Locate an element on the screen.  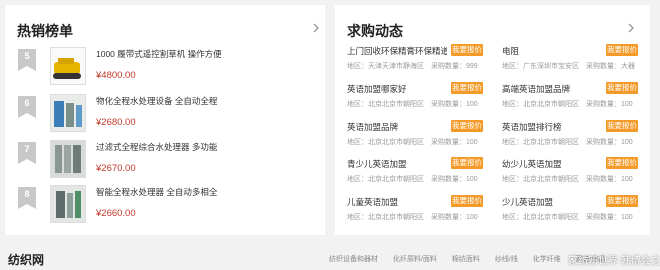
category-link: 纱线/线 is located at coordinates (506, 259).